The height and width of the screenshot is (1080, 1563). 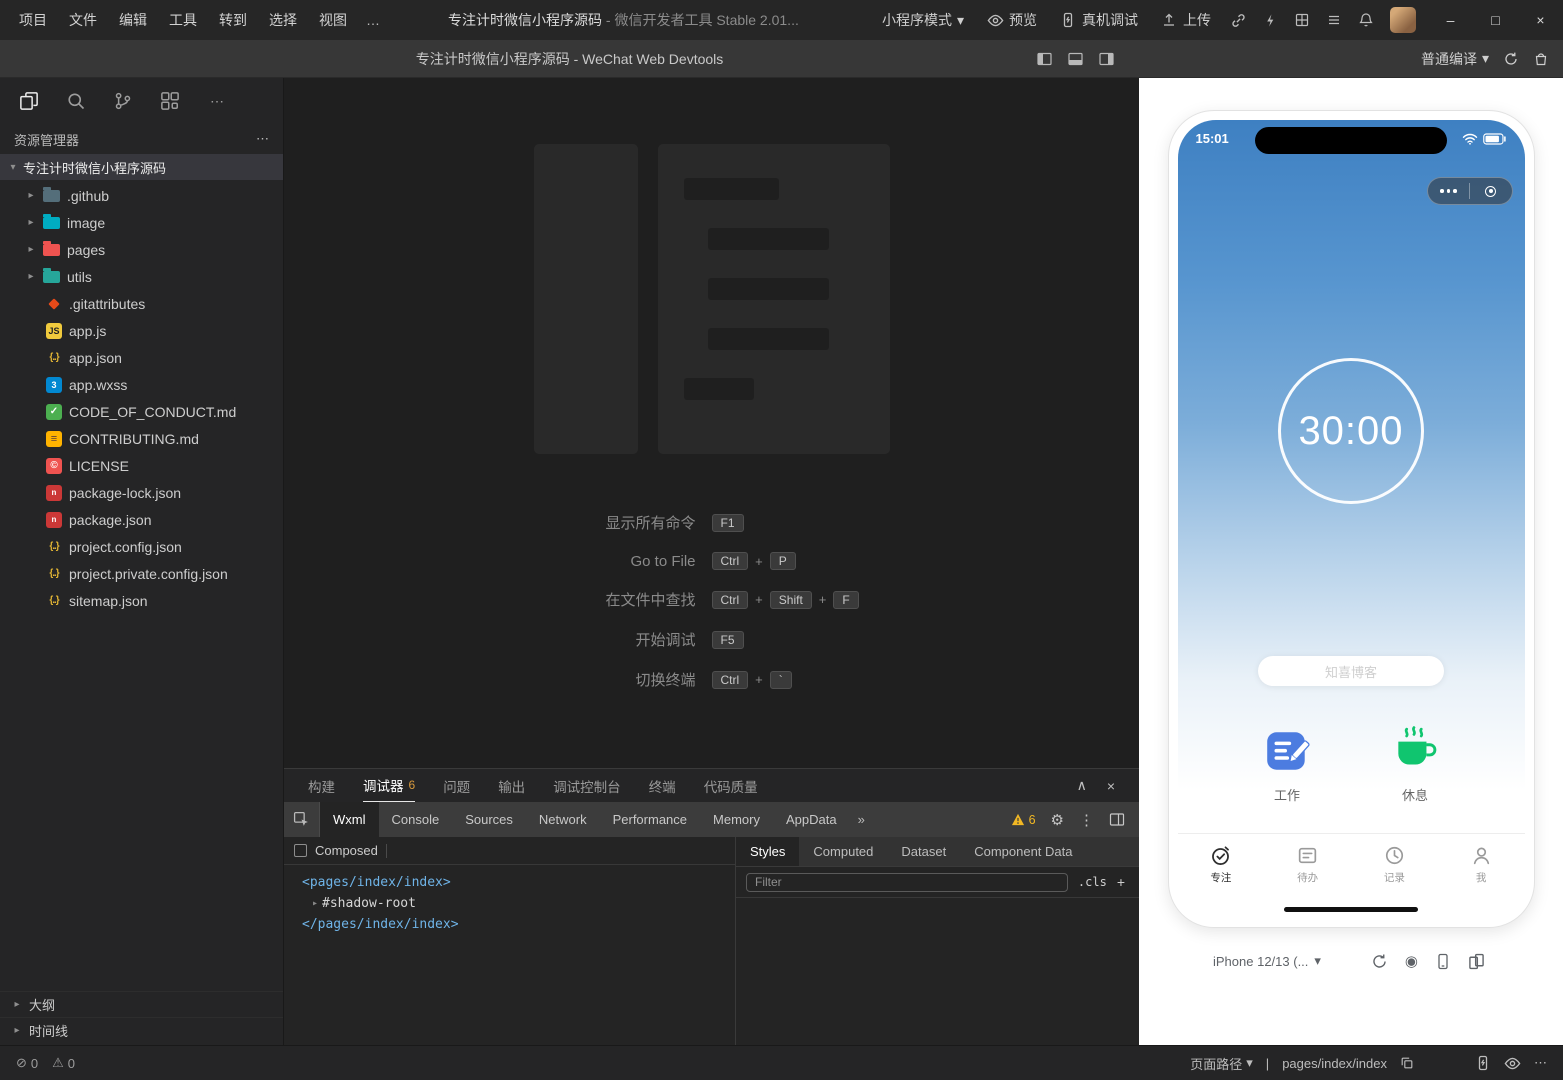 I want to click on menu-view: 视图, so click(x=333, y=20).